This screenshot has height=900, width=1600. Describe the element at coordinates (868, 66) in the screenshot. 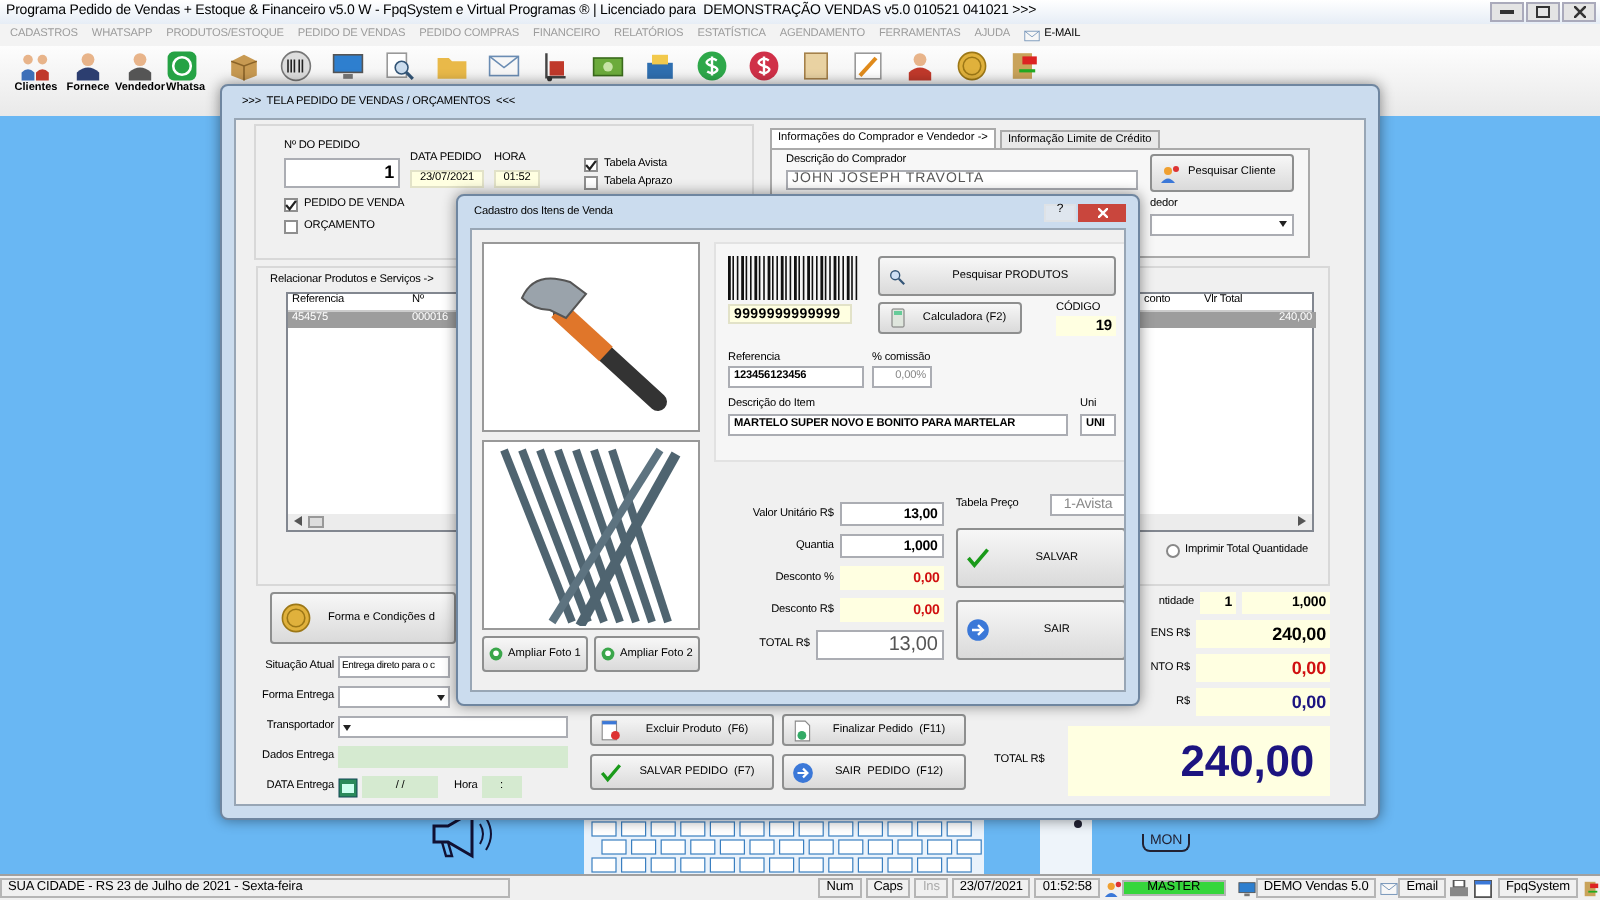

I see `pencil-icon` at that location.